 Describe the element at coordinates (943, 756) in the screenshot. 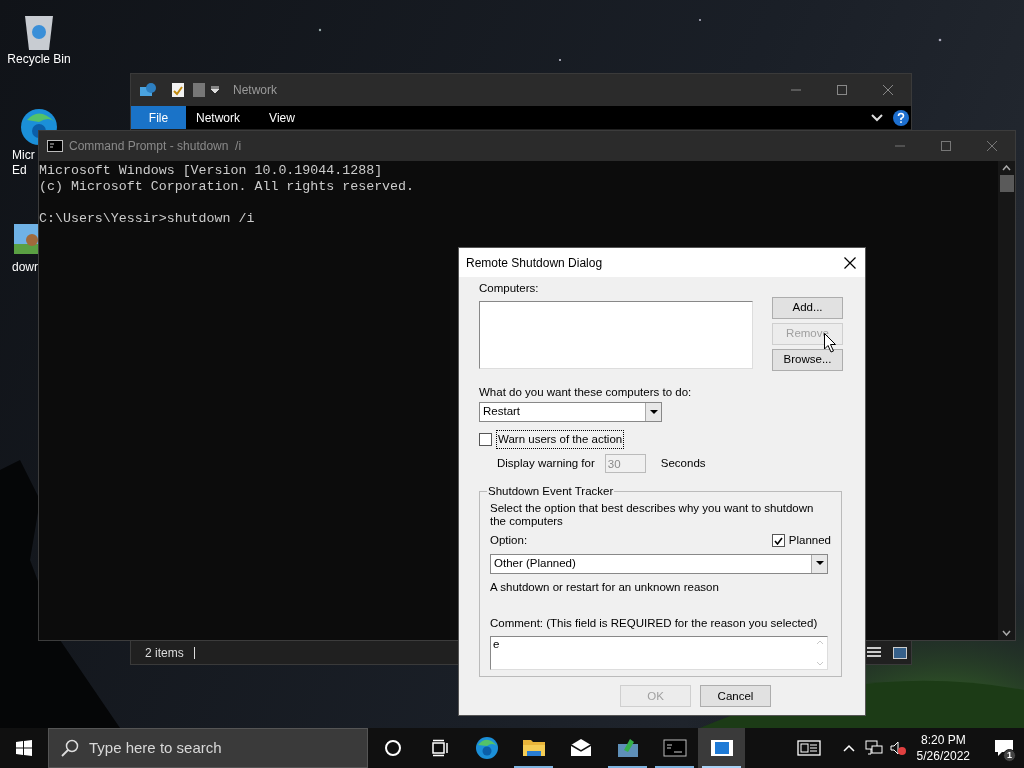

I see `clock-date: 5/26/2022` at that location.